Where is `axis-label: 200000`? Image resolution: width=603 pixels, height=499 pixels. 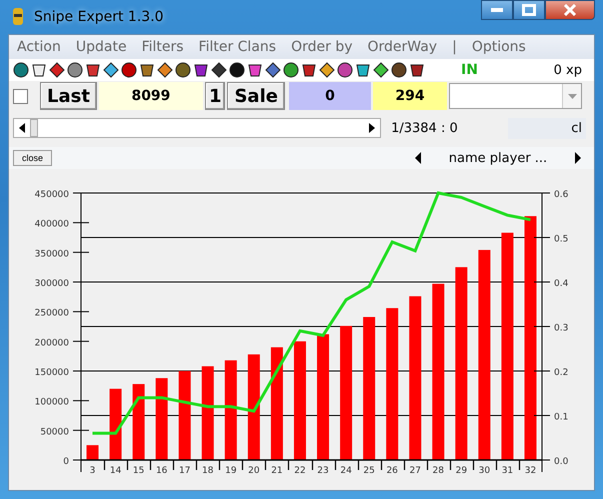 axis-label: 200000 is located at coordinates (51, 343).